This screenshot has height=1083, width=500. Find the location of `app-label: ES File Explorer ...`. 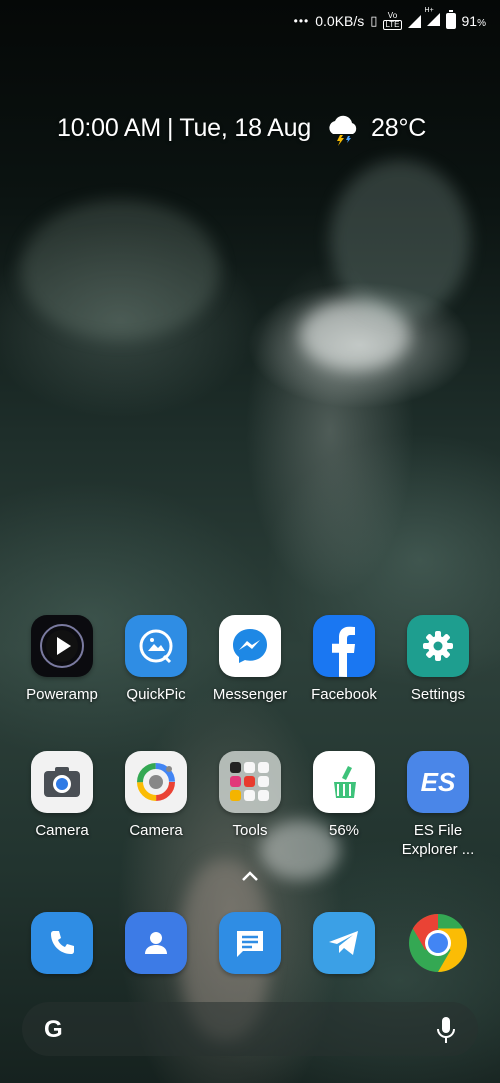

app-label: ES File Explorer ... is located at coordinates (438, 840).